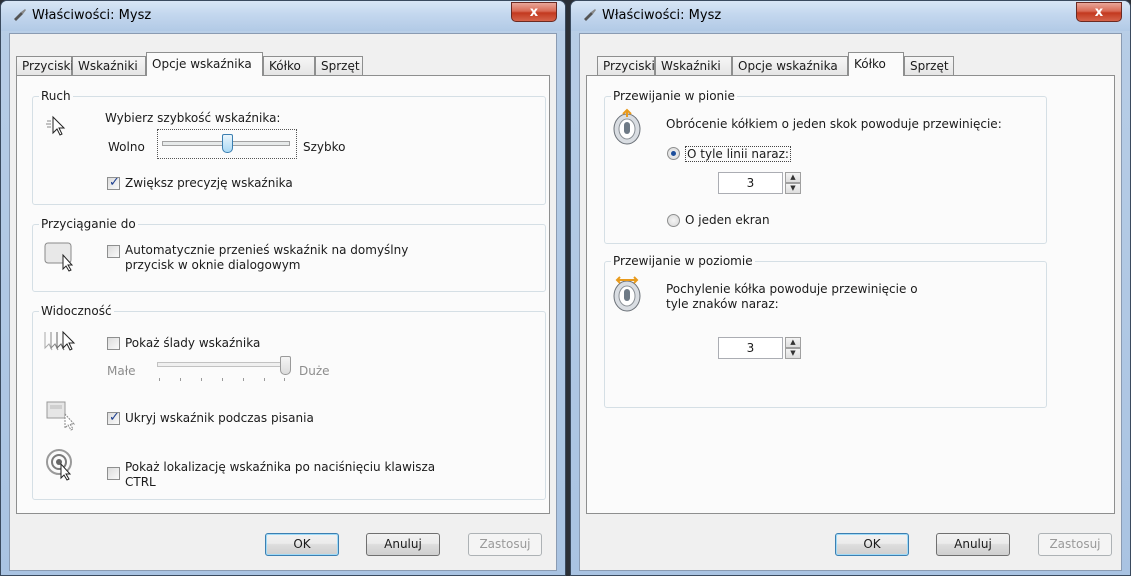  Describe the element at coordinates (126, 147) in the screenshot. I see `slow-label: Wolno` at that location.